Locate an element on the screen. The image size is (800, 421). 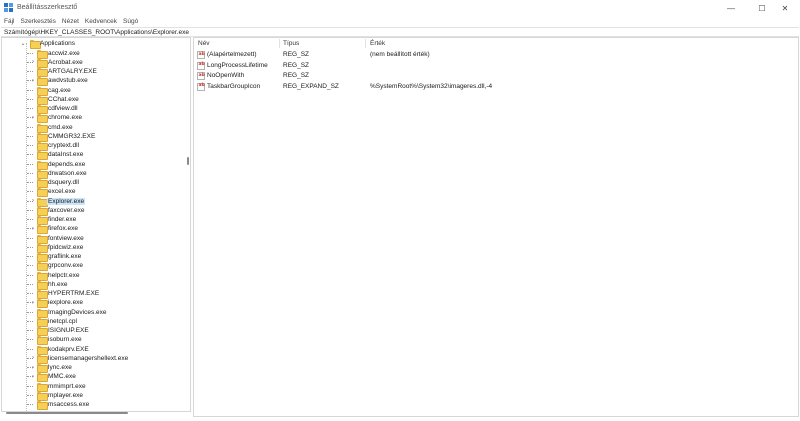
menu-file: Fájl is located at coordinates (9, 21).